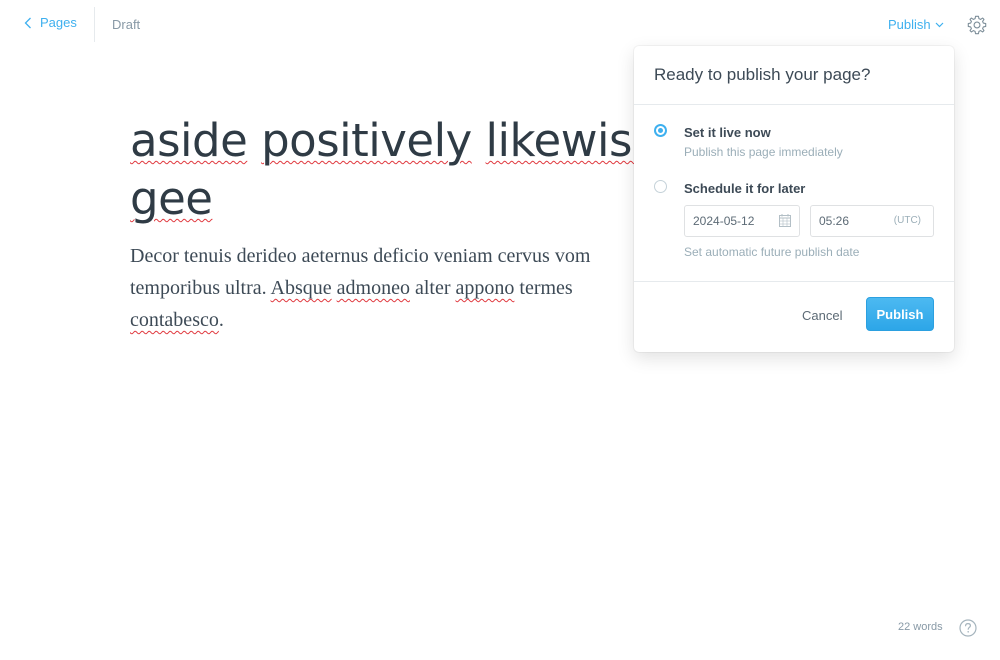 The width and height of the screenshot is (1000, 660). What do you see at coordinates (822, 315) in the screenshot?
I see `cancel-button: Cancel` at bounding box center [822, 315].